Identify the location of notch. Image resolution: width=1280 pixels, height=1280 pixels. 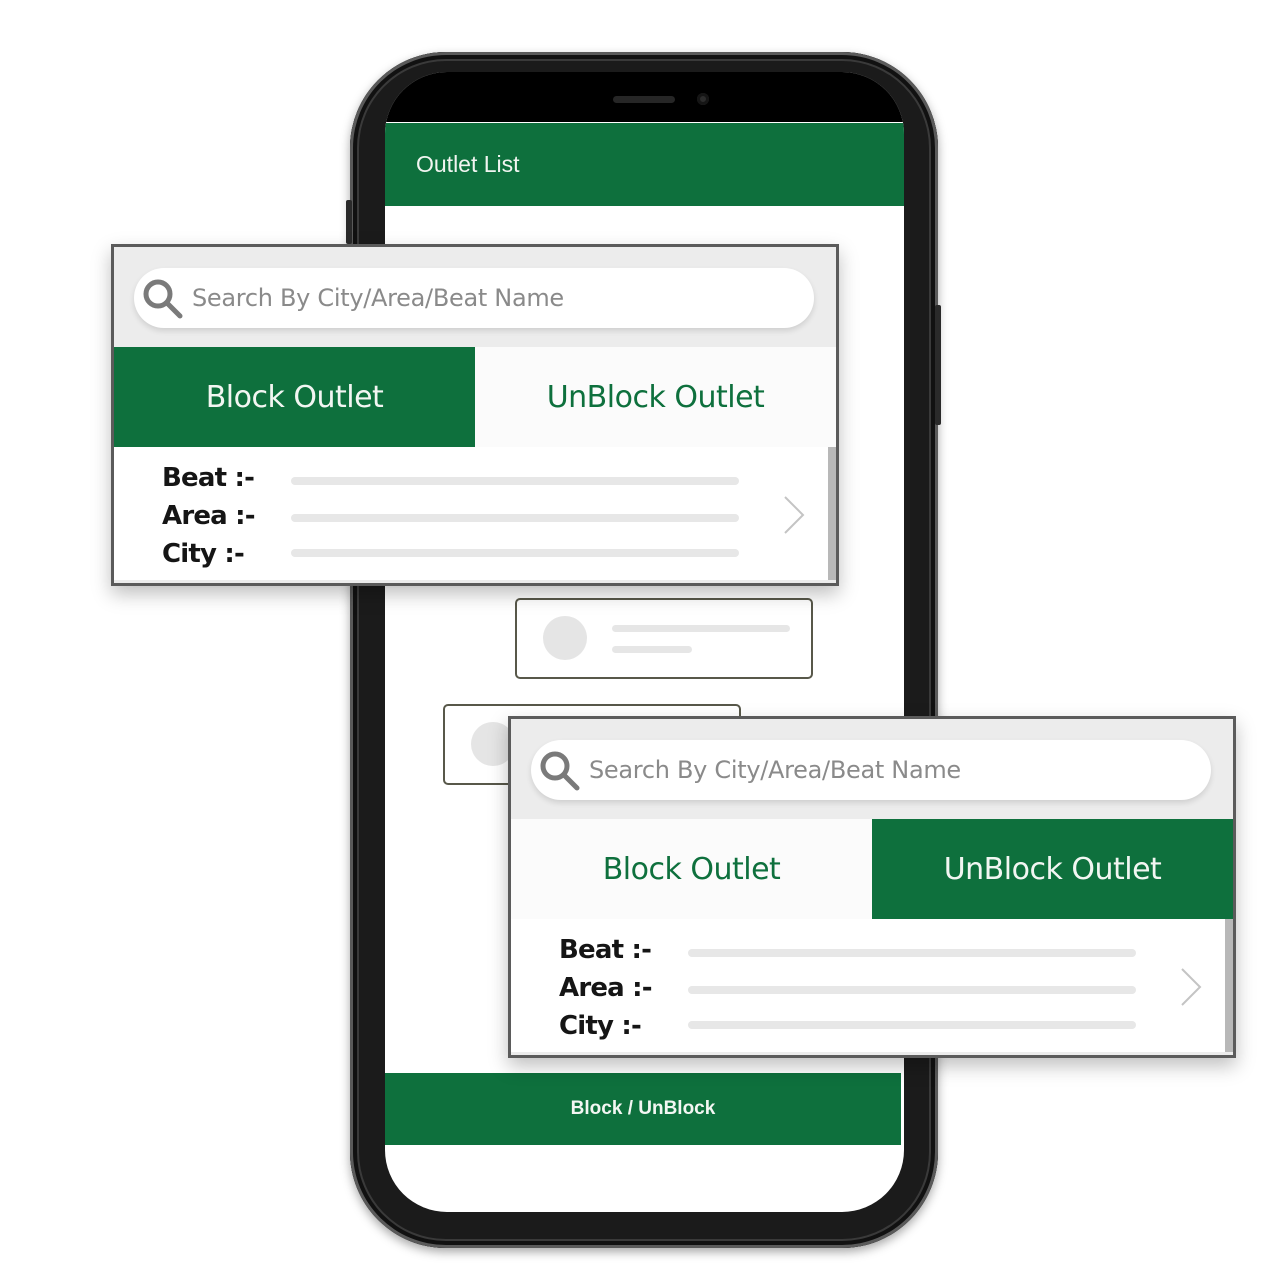
(644, 97).